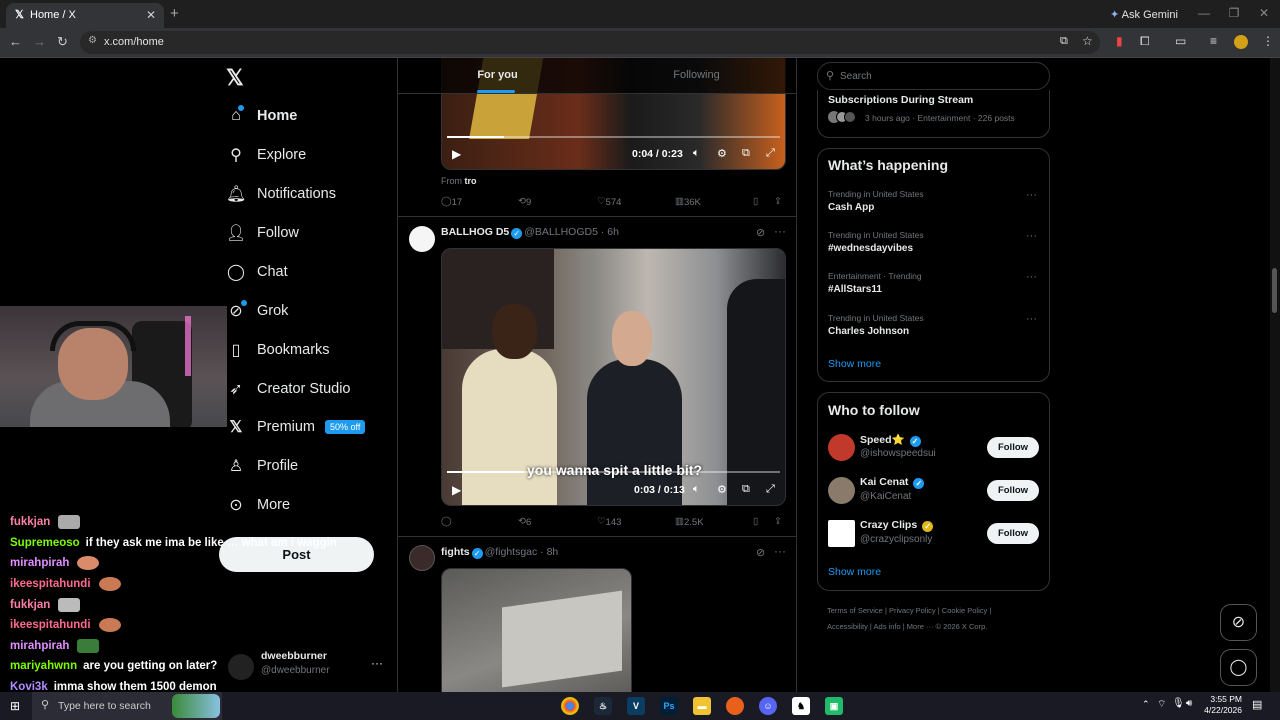  Describe the element at coordinates (702, 706) in the screenshot. I see `file-explorer-icon: ▬` at that location.